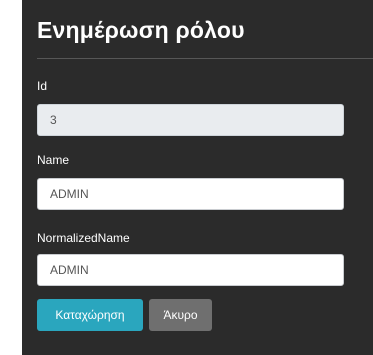  What do you see at coordinates (90, 315) in the screenshot?
I see `submit-button: Καταχώρηση` at bounding box center [90, 315].